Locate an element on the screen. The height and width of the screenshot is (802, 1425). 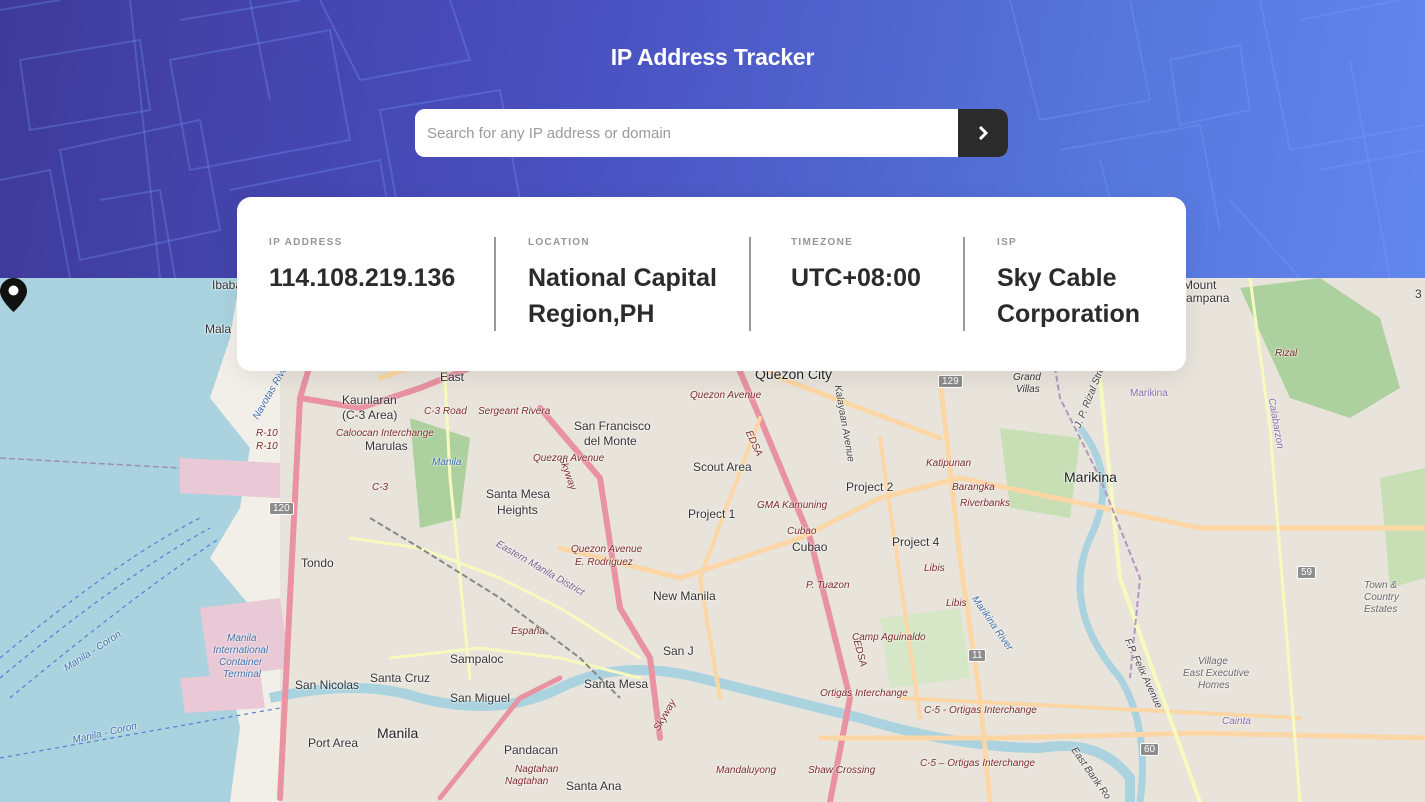
map-label: 11 is located at coordinates (977, 655).